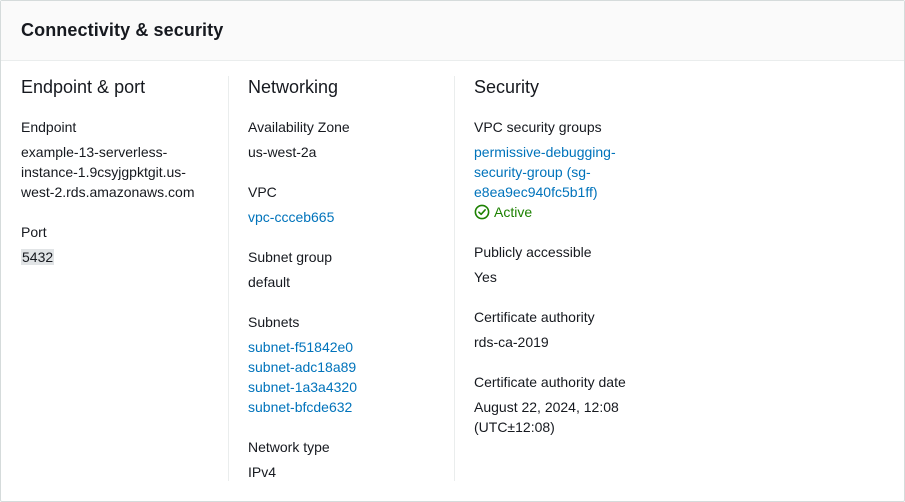 The width and height of the screenshot is (905, 502). I want to click on publicly-accessible-label: Publicly accessible, so click(533, 252).